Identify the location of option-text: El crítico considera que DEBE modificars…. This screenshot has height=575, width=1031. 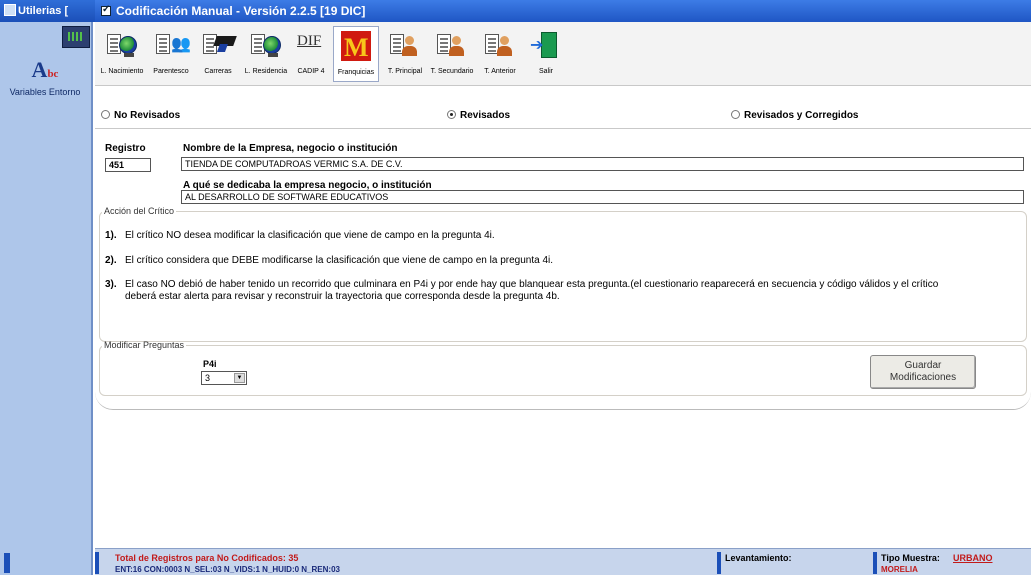
(339, 260).